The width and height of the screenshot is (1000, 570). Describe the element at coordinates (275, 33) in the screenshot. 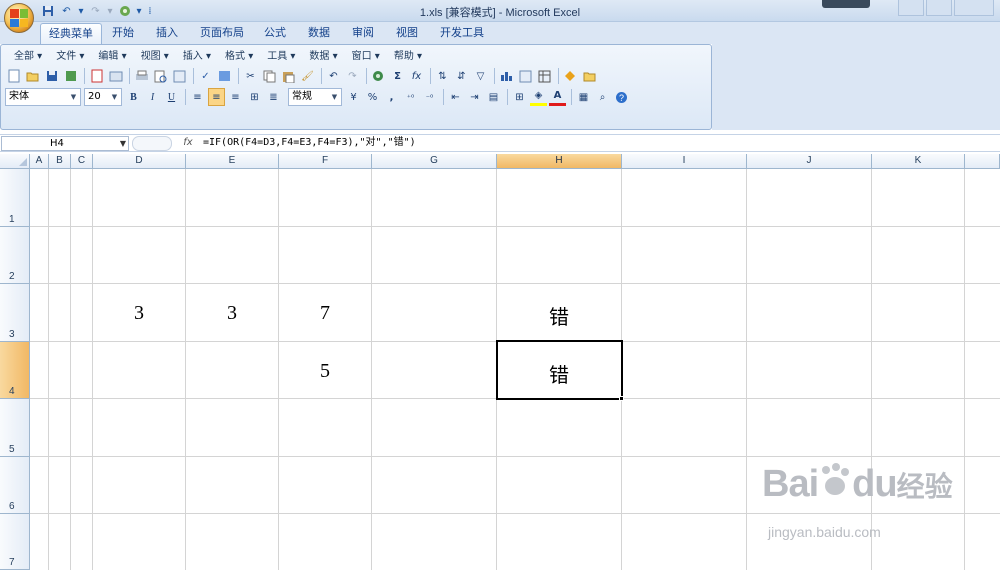

I see `tab-formulas: 公式` at that location.